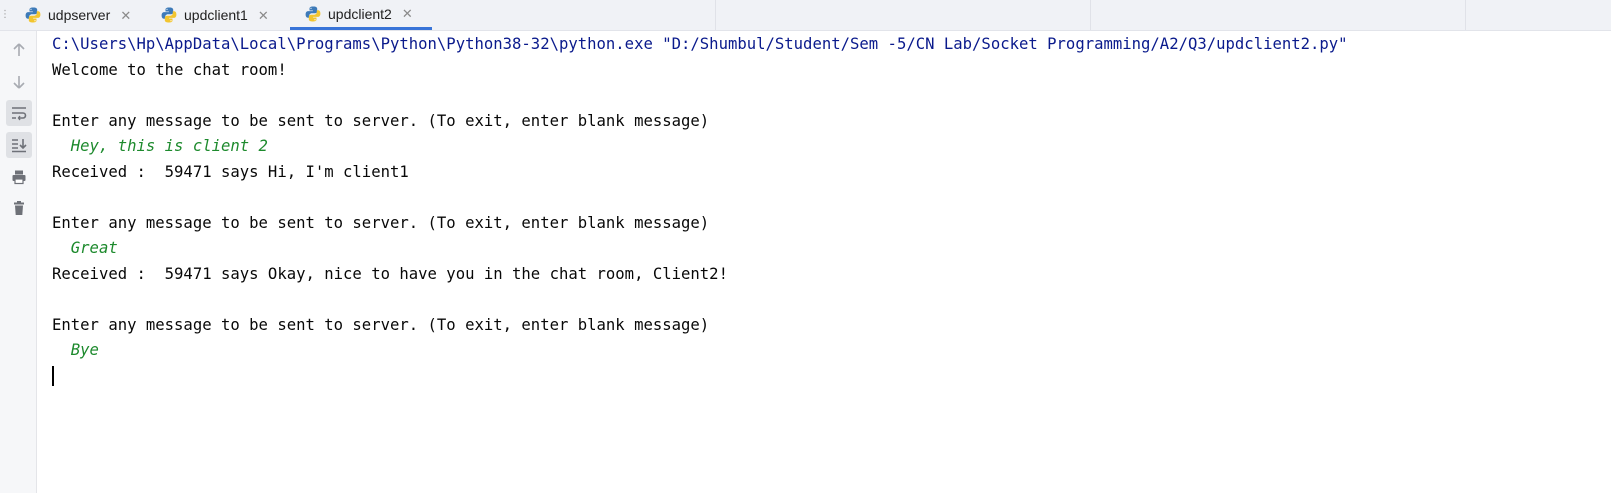  What do you see at coordinates (230, 172) in the screenshot?
I see `console-line-output: Received : 59471 says Hi, I'm client1` at bounding box center [230, 172].